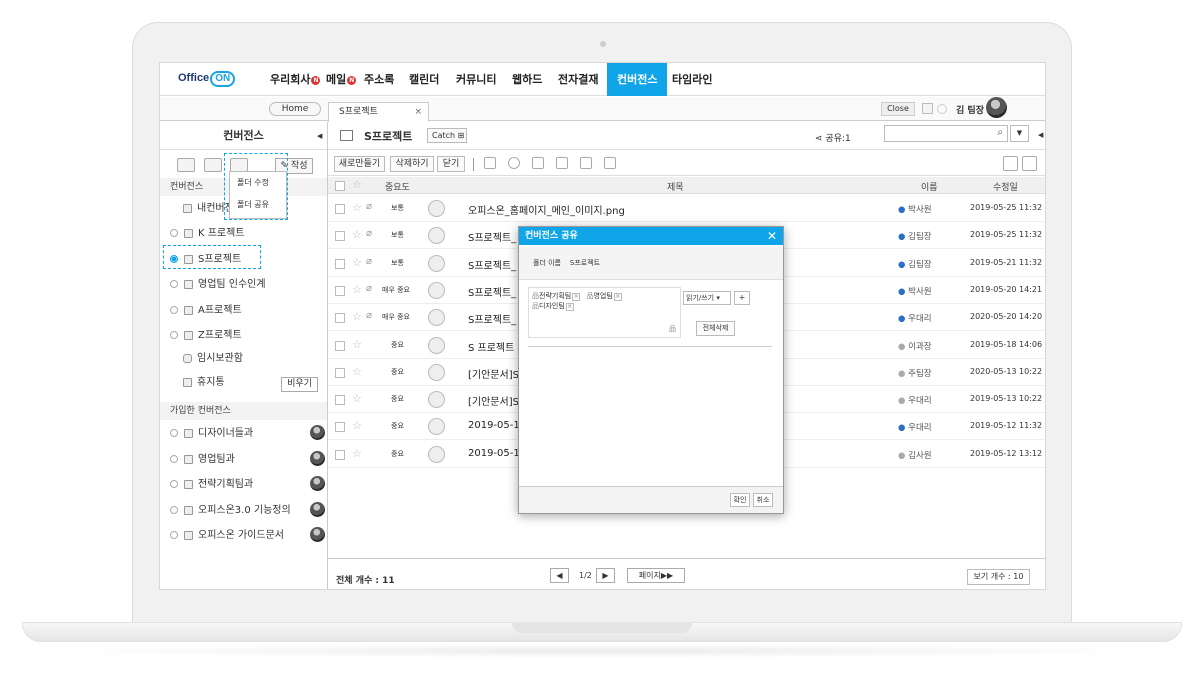  I want to click on cancel-button: 취소, so click(763, 500).